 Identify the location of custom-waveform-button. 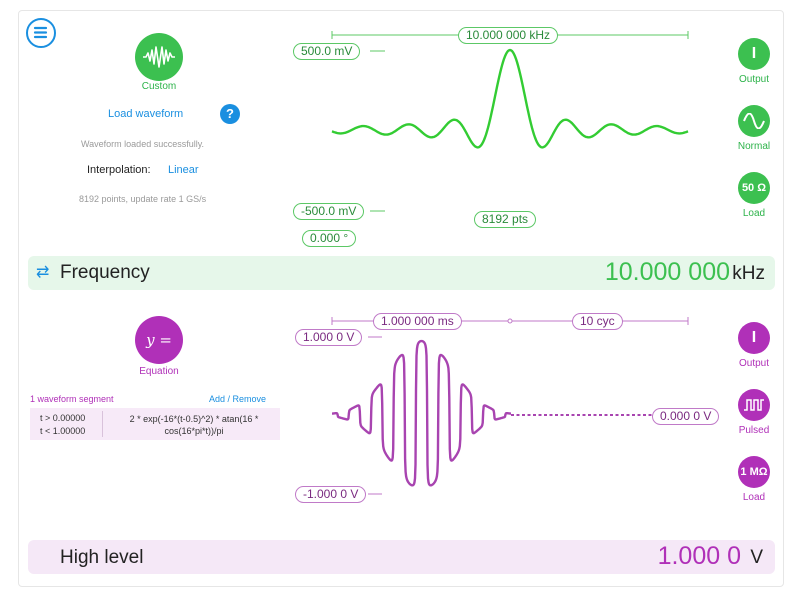
(159, 57).